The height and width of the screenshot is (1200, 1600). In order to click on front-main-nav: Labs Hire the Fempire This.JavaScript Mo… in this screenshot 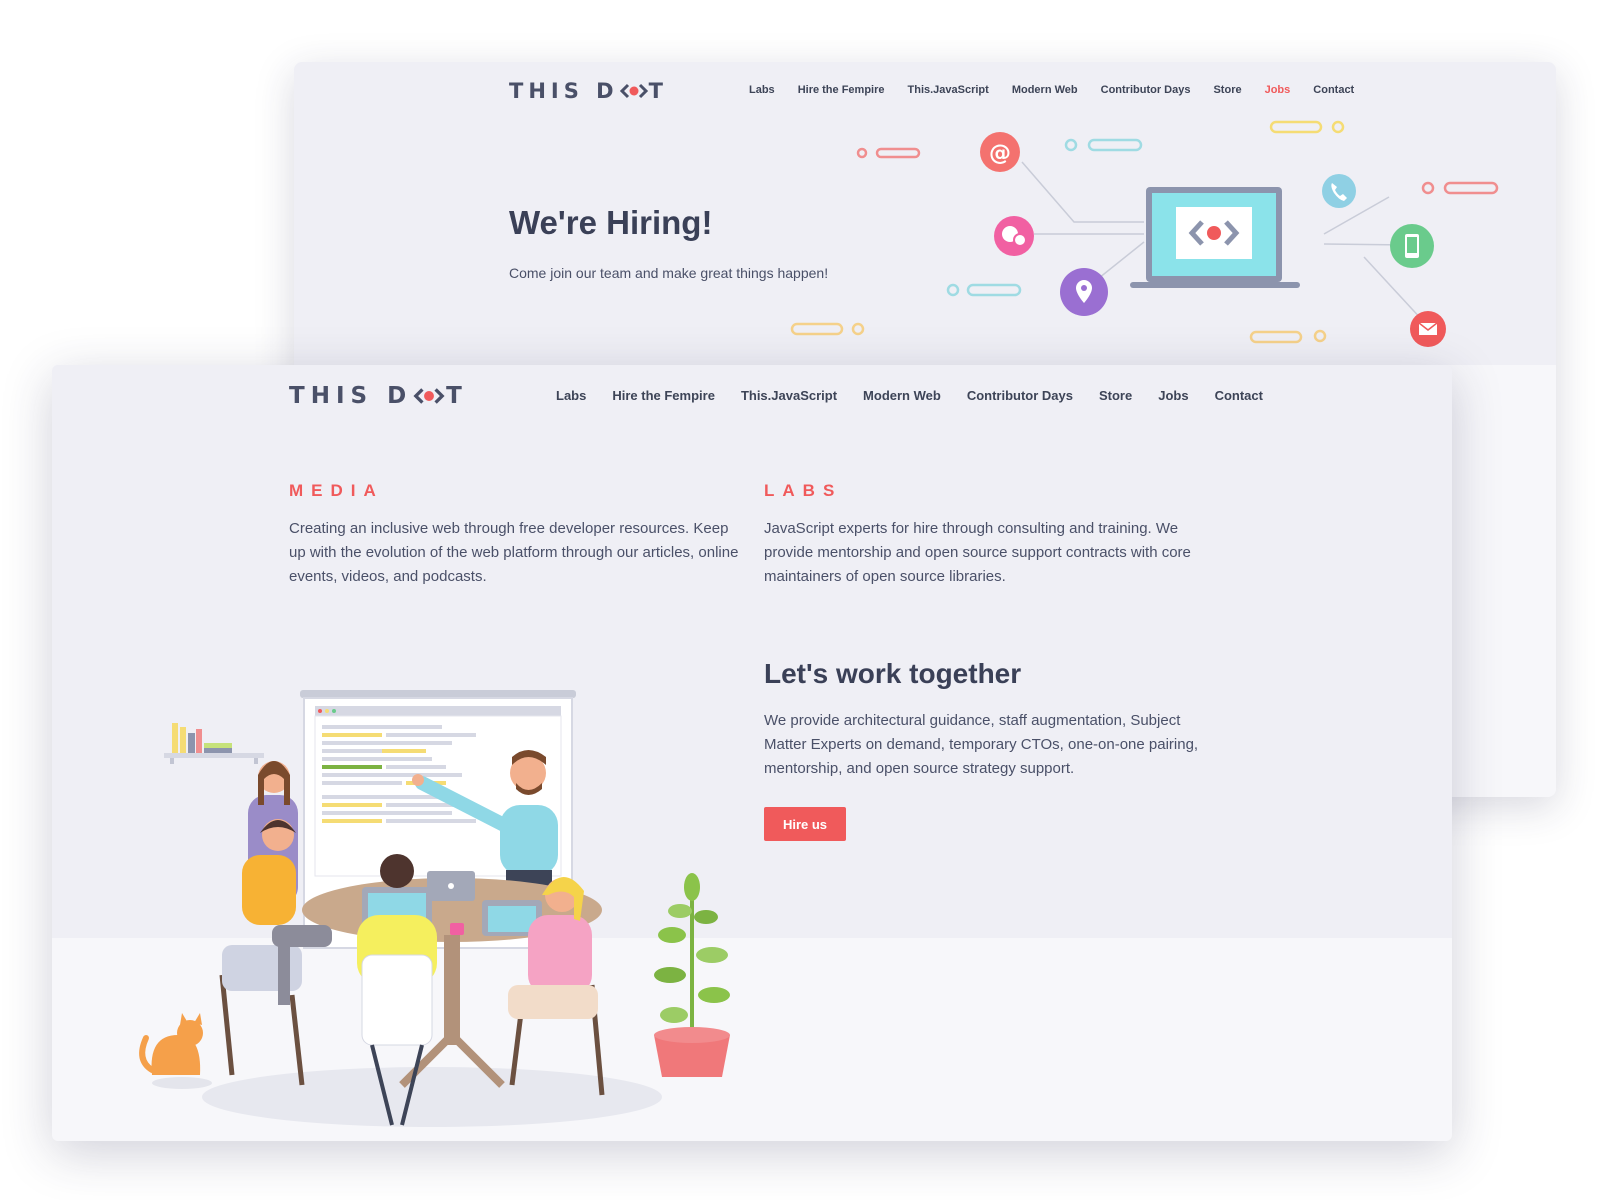, I will do `click(922, 395)`.